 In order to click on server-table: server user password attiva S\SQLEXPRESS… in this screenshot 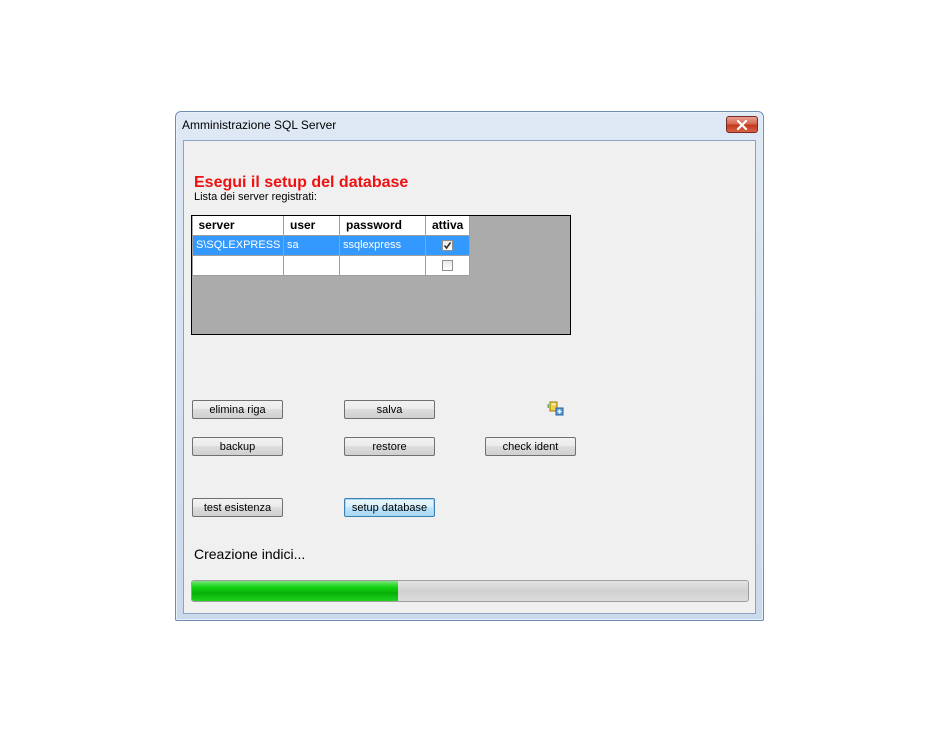, I will do `click(331, 246)`.